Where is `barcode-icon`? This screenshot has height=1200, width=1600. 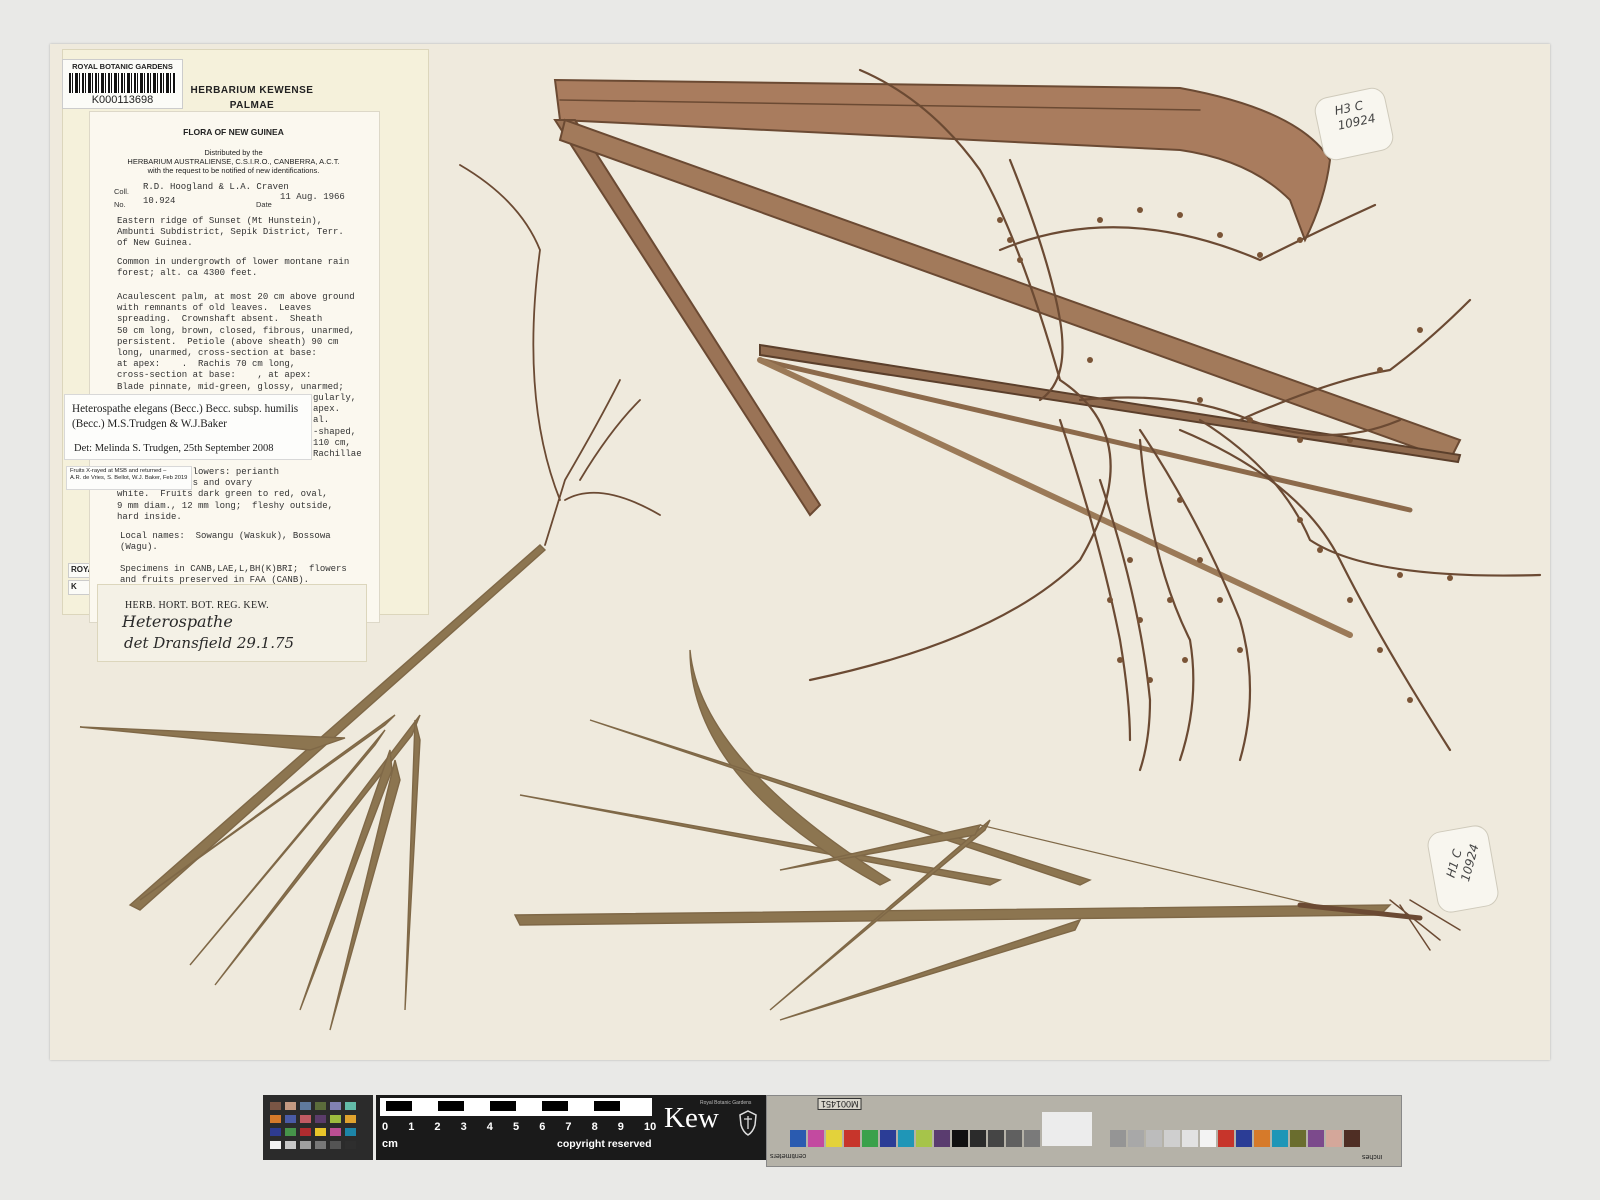
barcode-icon is located at coordinates (122, 83).